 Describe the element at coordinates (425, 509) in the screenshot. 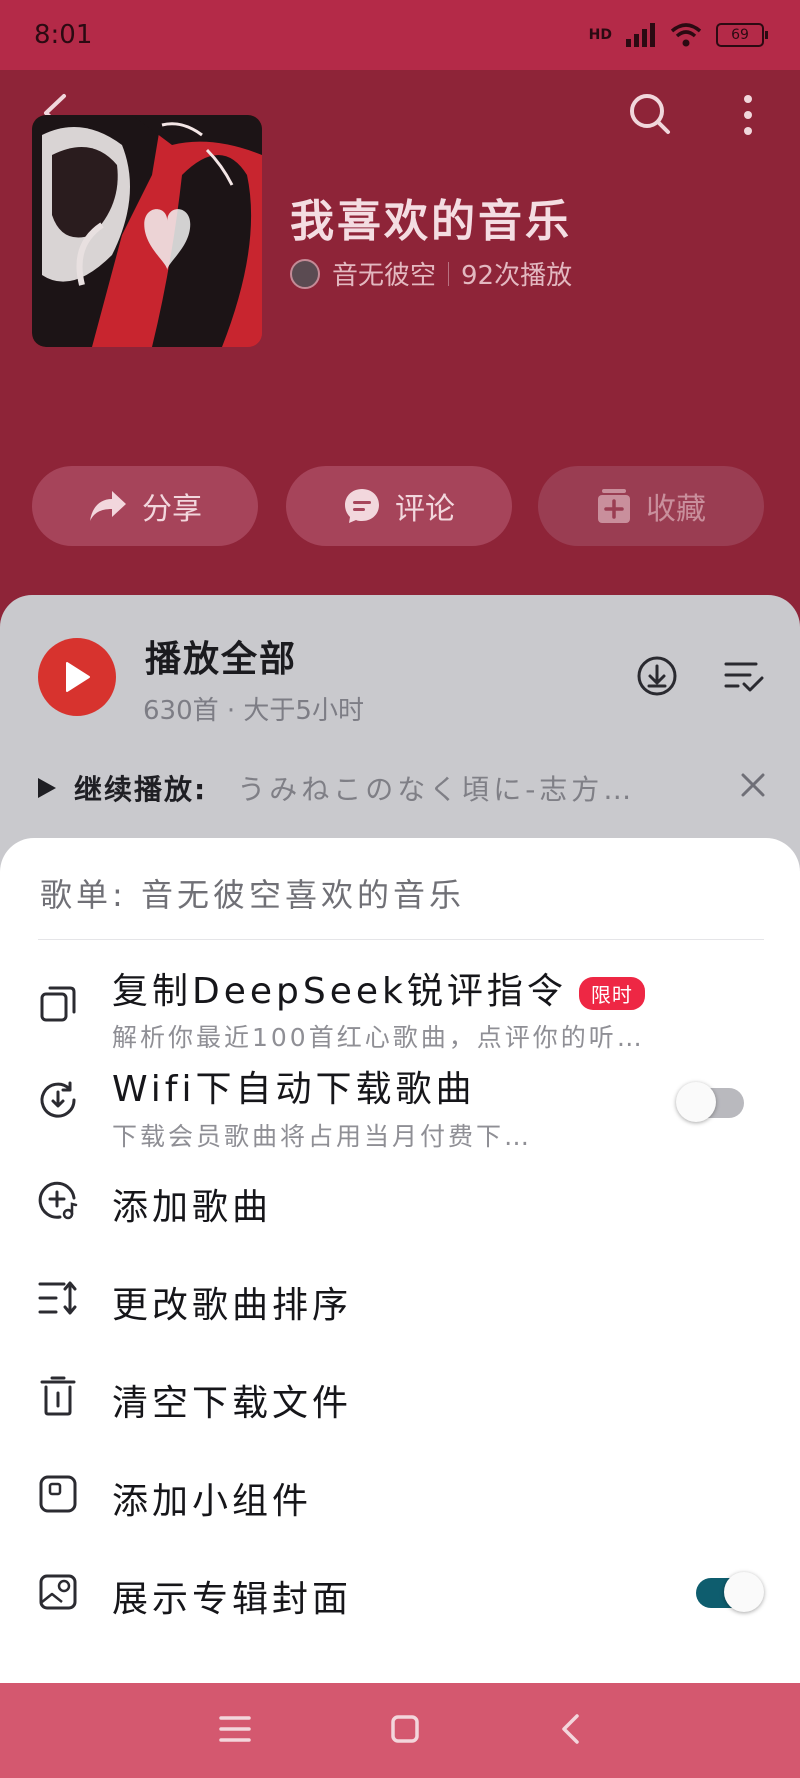

I see `comment-label: 评论` at that location.